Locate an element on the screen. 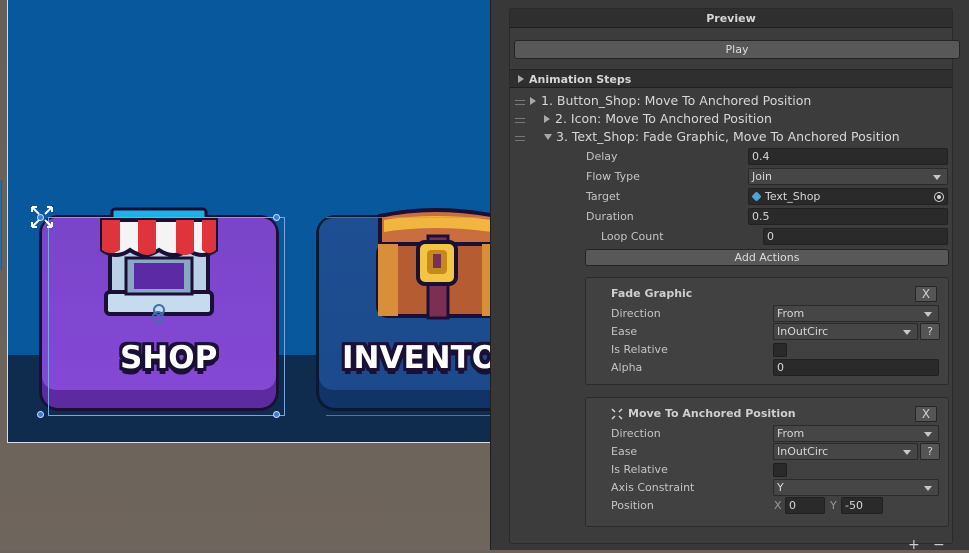 This screenshot has height=553, width=969. step-2: 2. Icon: Move To Anchored Position is located at coordinates (658, 118).